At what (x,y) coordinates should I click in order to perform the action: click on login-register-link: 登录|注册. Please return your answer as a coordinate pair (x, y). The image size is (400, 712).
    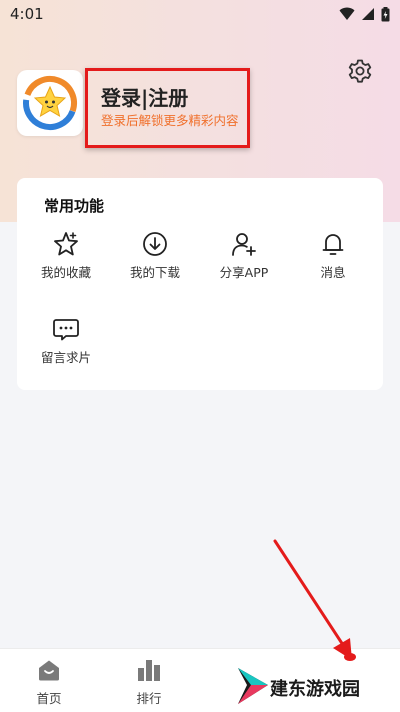
    Looking at the image, I should click on (144, 96).